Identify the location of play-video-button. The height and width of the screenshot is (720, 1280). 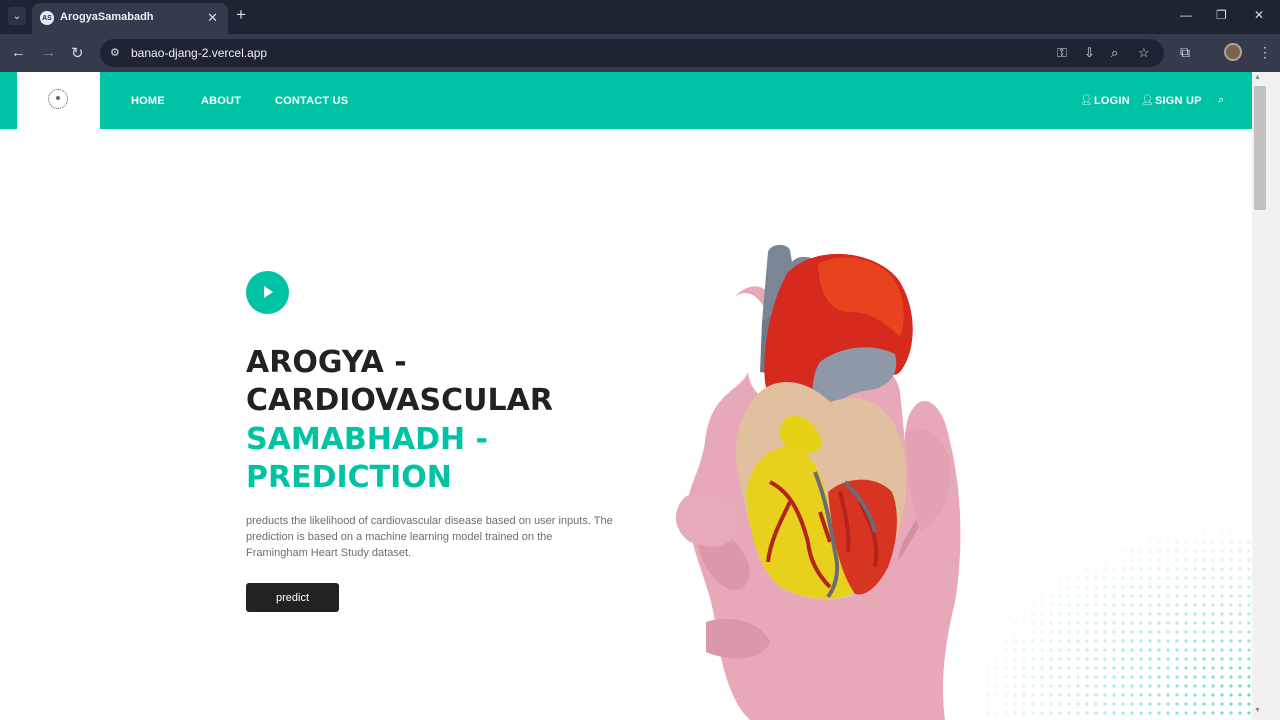
(267, 292).